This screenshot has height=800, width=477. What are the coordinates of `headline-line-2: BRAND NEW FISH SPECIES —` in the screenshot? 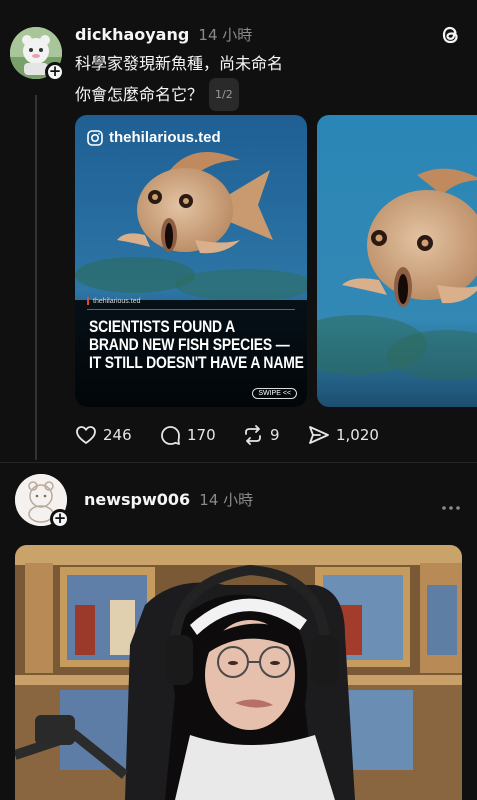 It's located at (189, 344).